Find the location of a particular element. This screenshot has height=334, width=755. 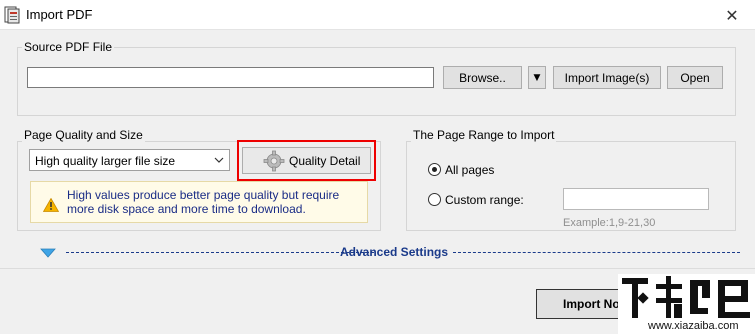

browse-button-label: Browse.. is located at coordinates (482, 77).